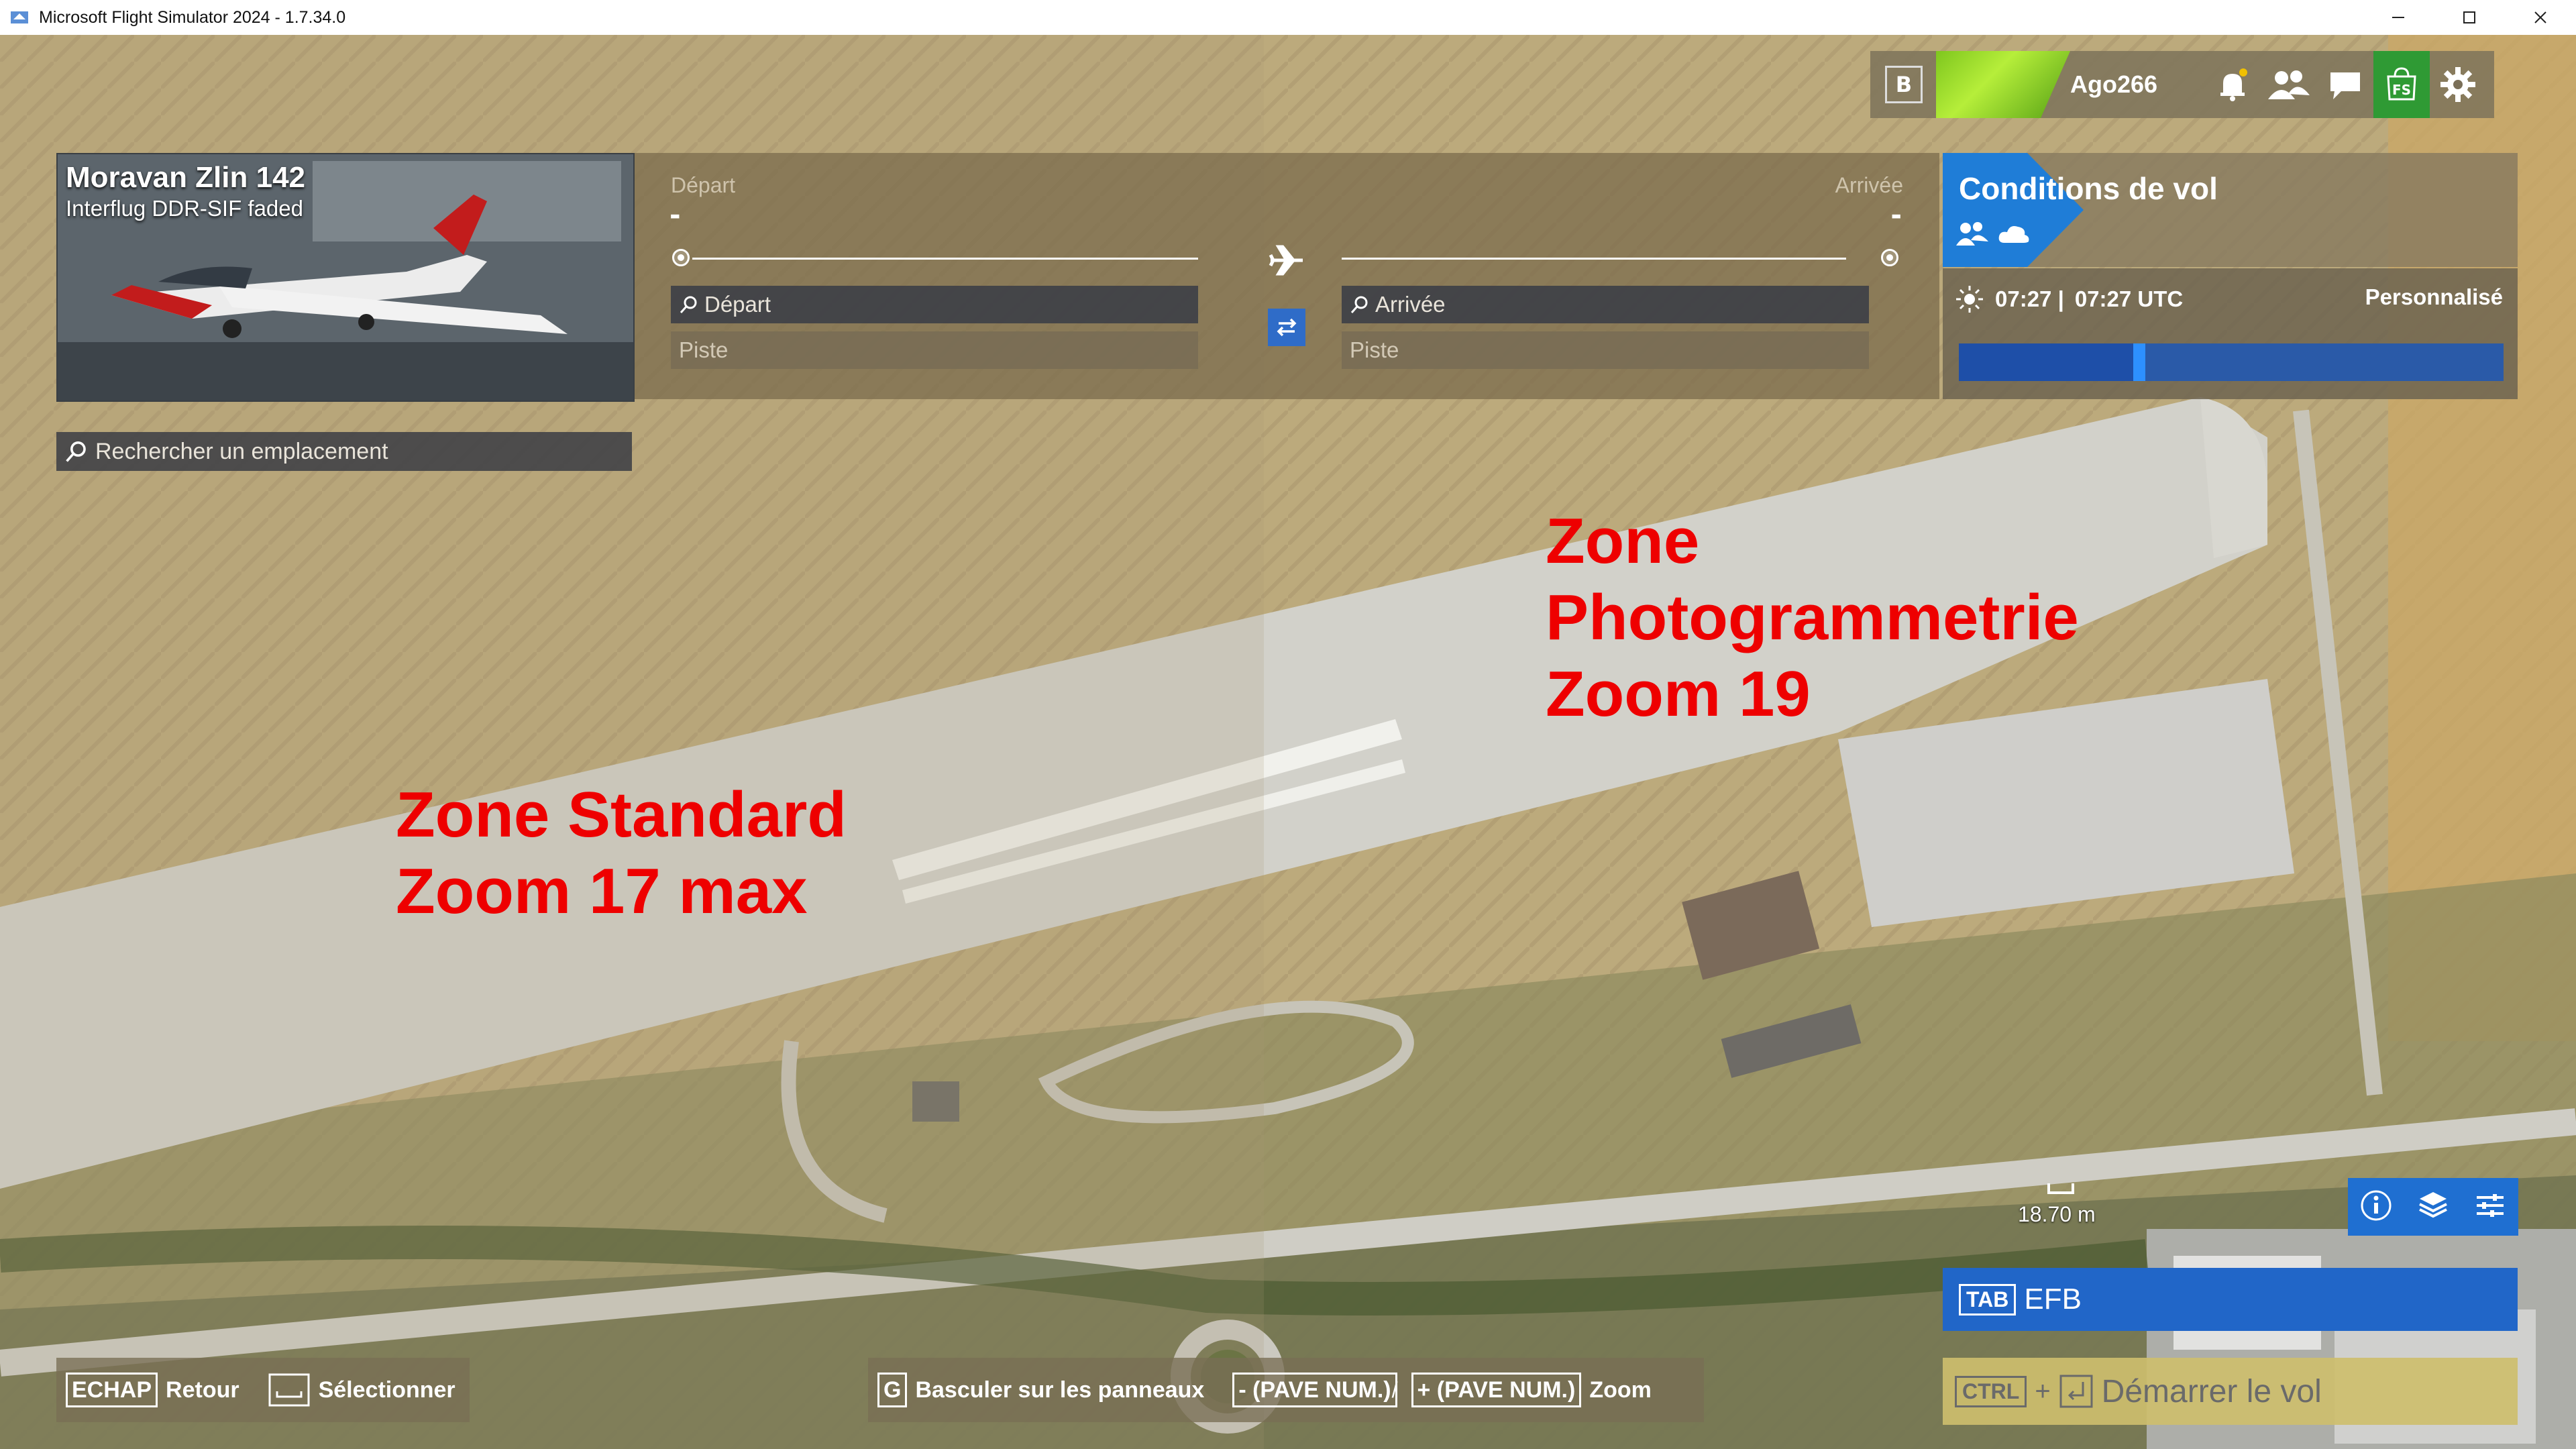  I want to click on svg-text: FS, so click(2401, 90).